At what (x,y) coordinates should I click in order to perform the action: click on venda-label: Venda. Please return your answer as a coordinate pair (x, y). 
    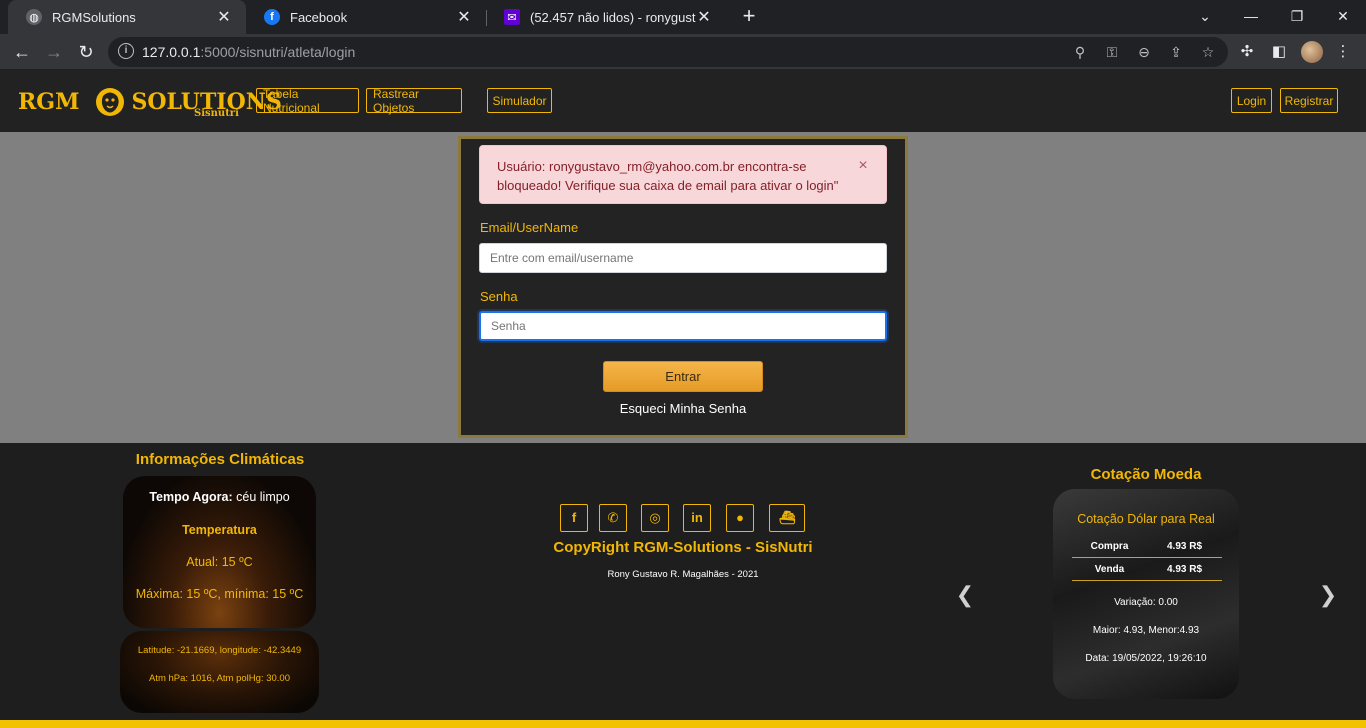
    Looking at the image, I should click on (1109, 569).